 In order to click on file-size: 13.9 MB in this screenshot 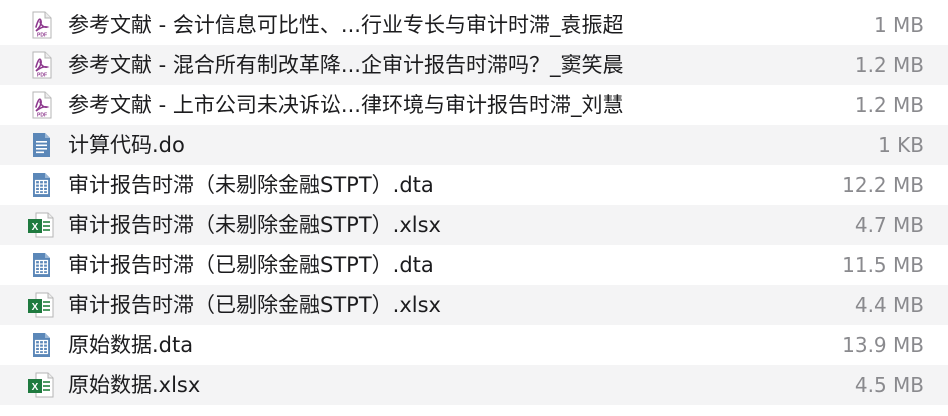, I will do `click(883, 345)`.